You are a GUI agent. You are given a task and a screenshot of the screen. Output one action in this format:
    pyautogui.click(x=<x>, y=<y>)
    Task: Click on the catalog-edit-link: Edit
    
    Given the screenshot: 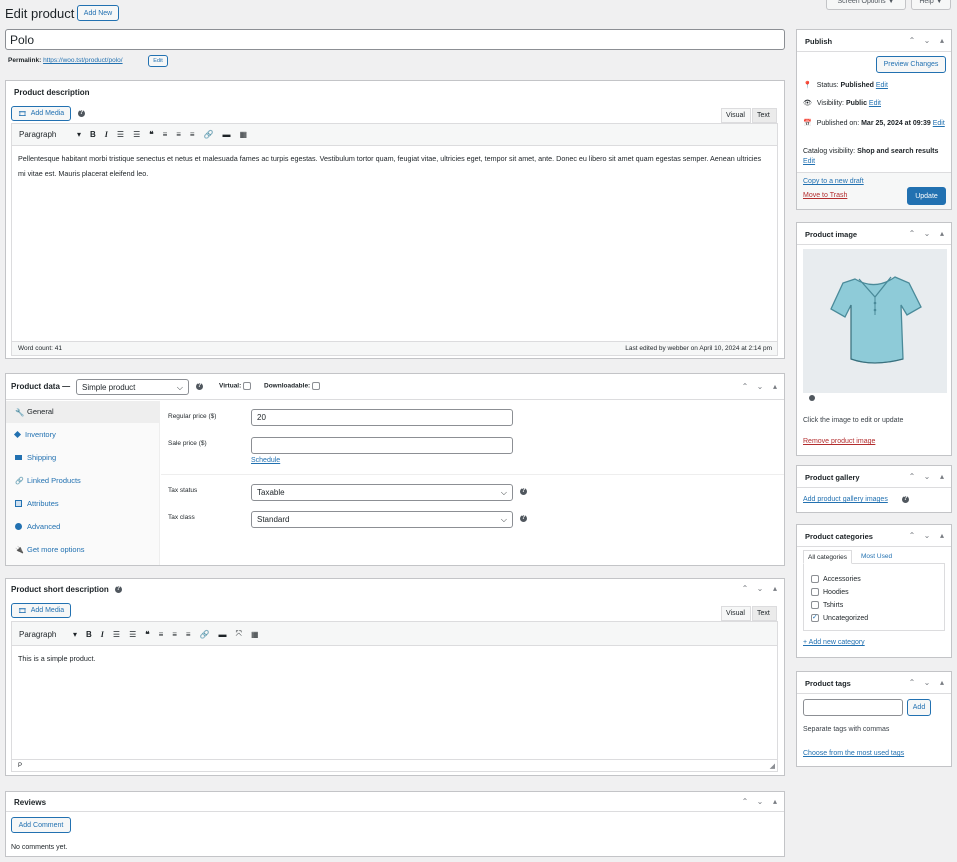 What is the action you would take?
    pyautogui.click(x=809, y=161)
    